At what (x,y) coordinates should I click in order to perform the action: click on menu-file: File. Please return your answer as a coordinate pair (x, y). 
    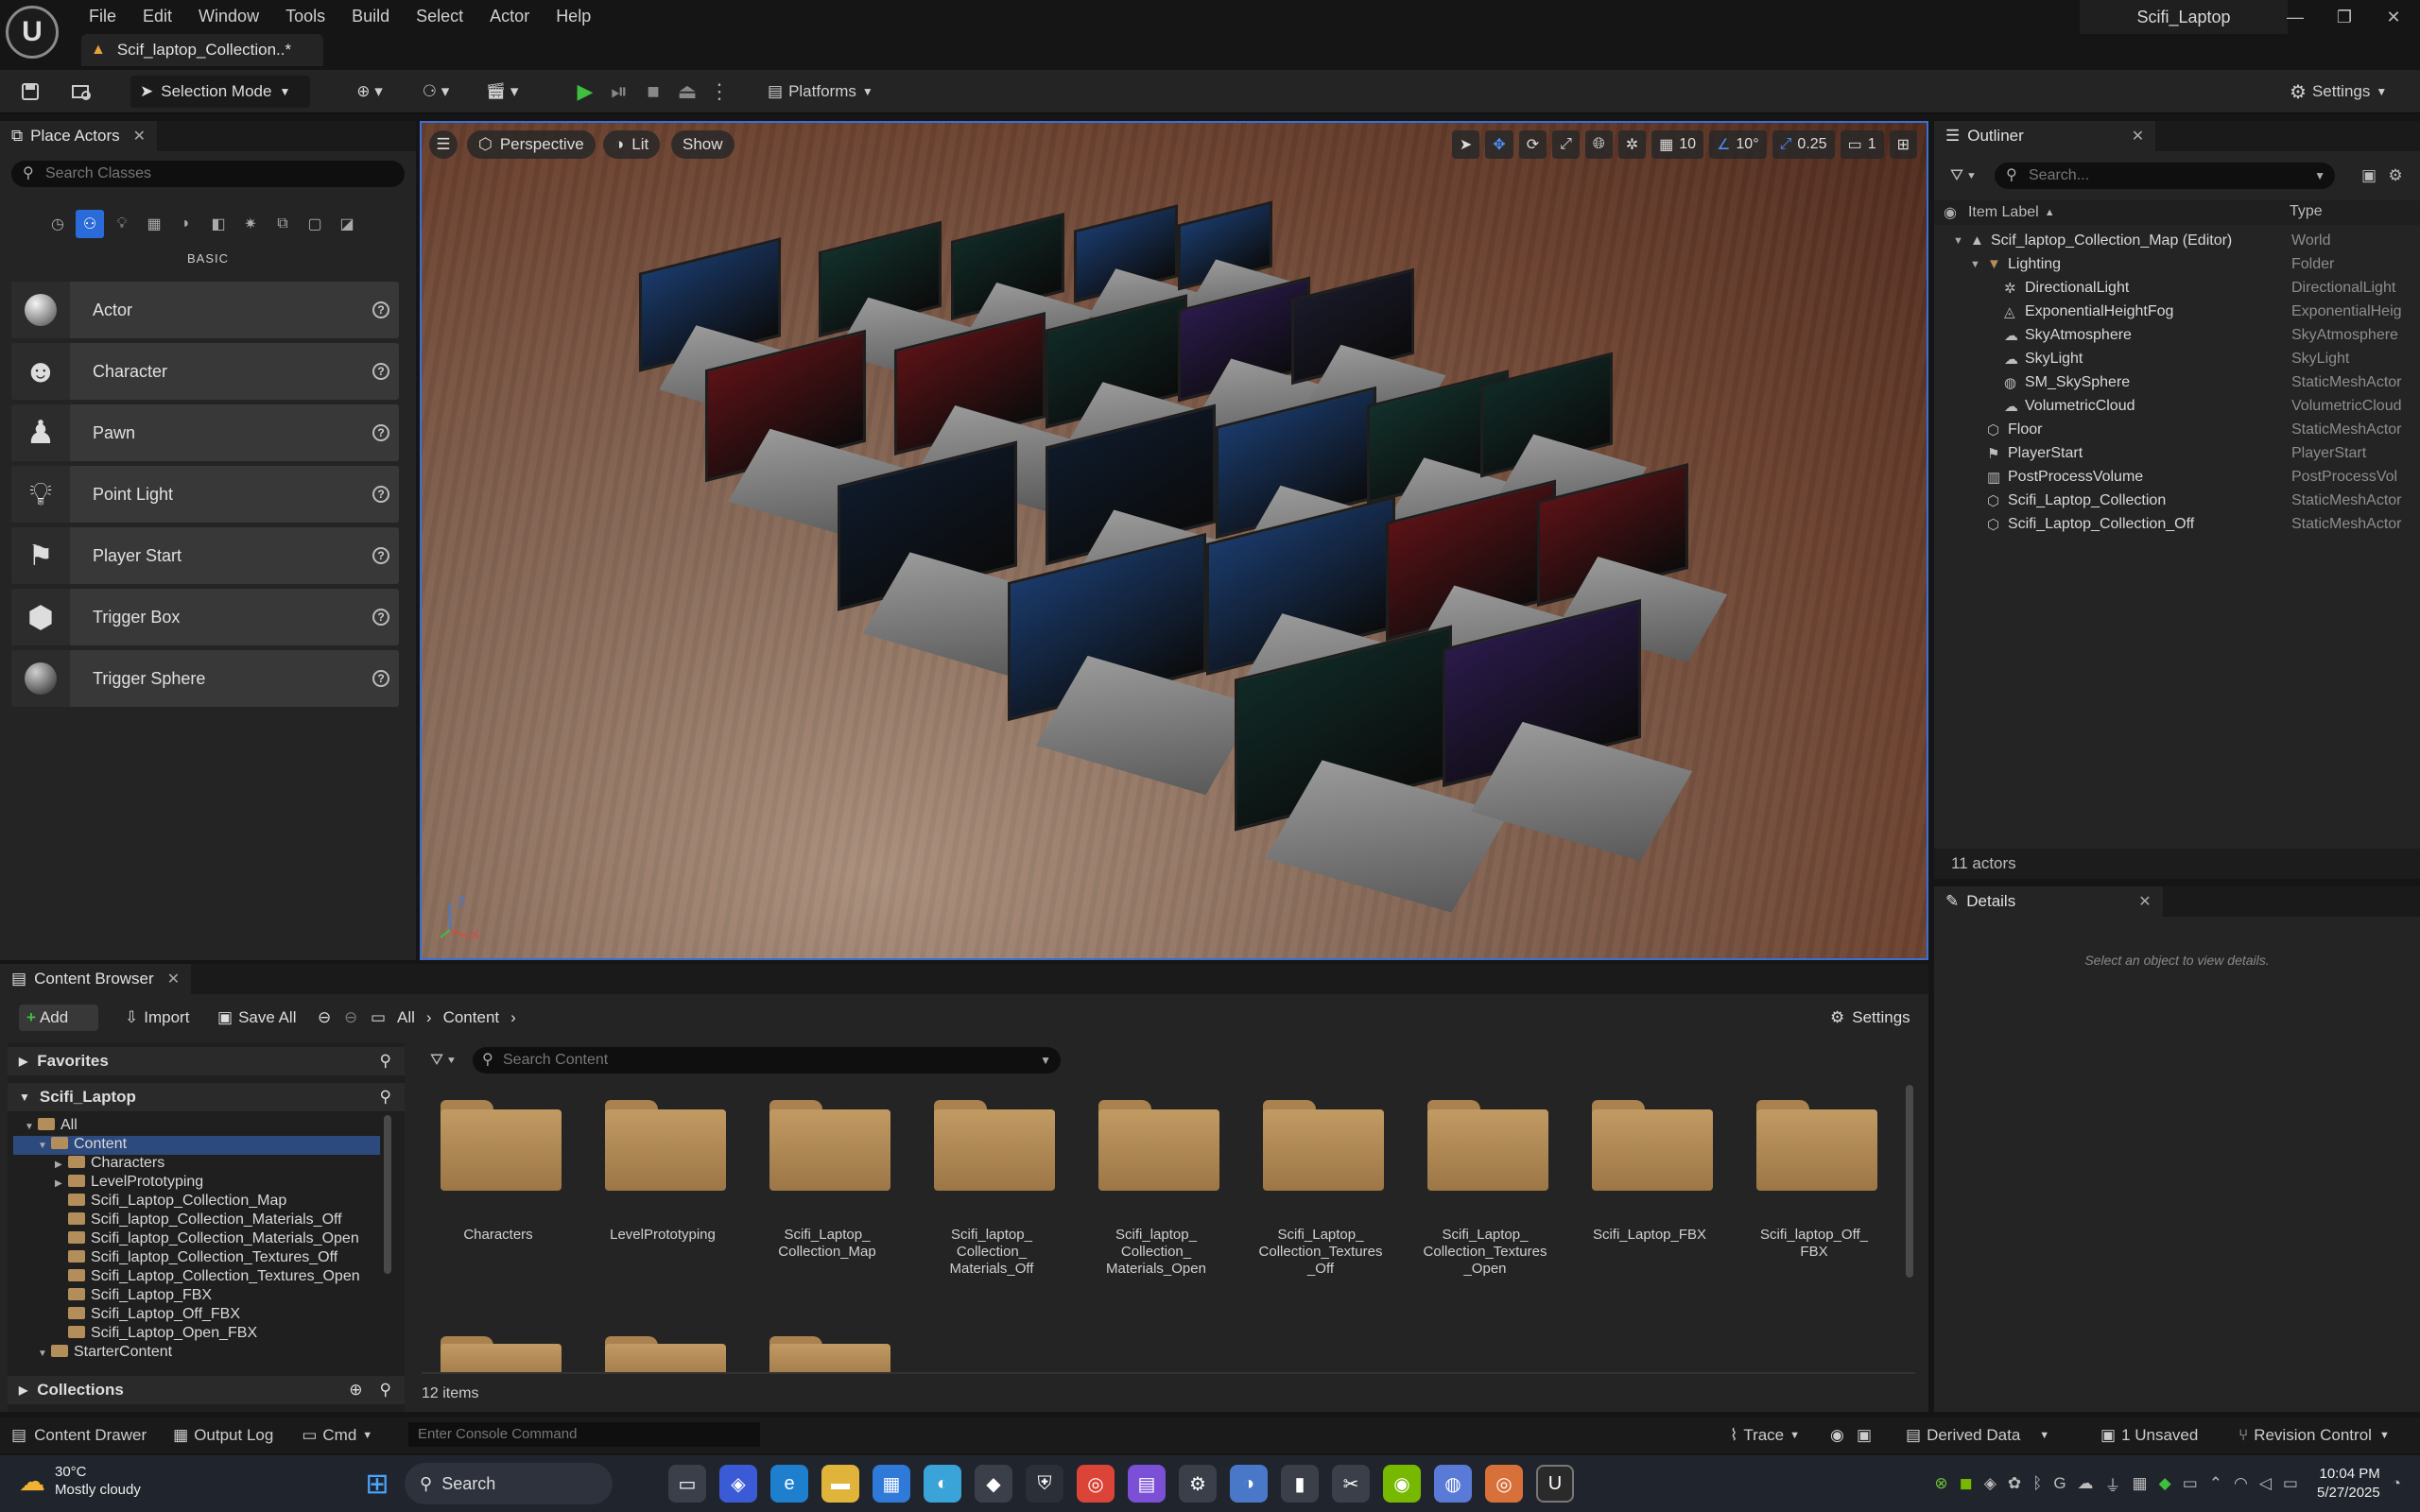
    Looking at the image, I should click on (103, 16).